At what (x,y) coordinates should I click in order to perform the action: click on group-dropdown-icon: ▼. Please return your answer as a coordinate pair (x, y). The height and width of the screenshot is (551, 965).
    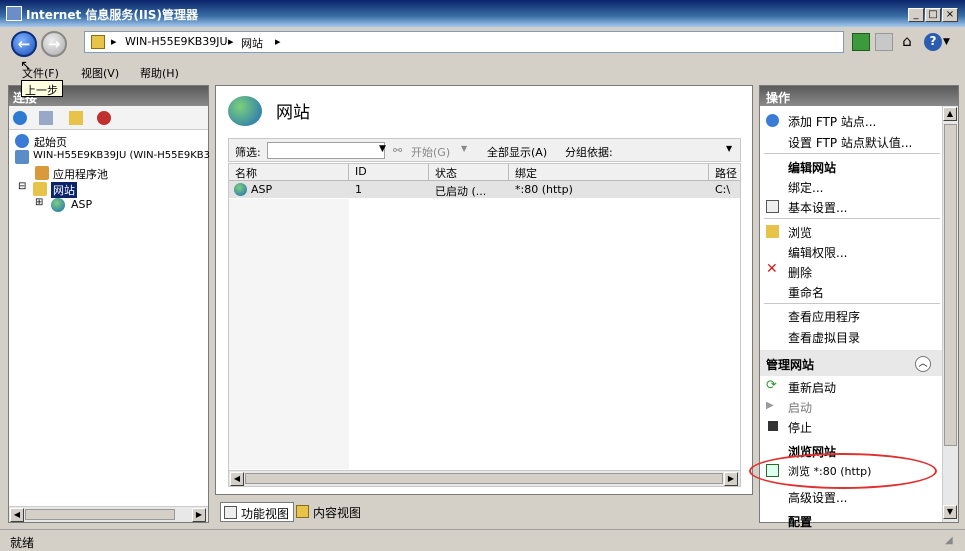
    Looking at the image, I should click on (729, 148).